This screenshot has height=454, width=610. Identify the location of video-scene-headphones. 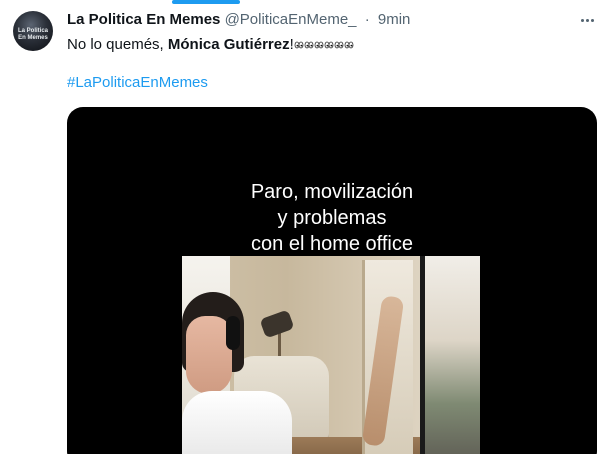
(233, 333).